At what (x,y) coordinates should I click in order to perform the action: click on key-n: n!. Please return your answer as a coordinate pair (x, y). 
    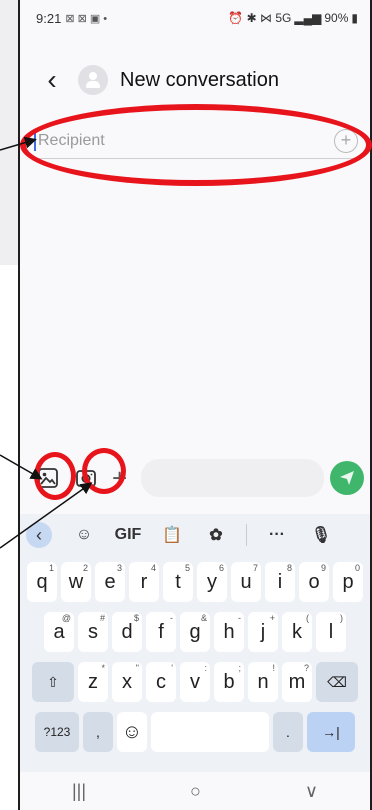
    Looking at the image, I should click on (263, 682).